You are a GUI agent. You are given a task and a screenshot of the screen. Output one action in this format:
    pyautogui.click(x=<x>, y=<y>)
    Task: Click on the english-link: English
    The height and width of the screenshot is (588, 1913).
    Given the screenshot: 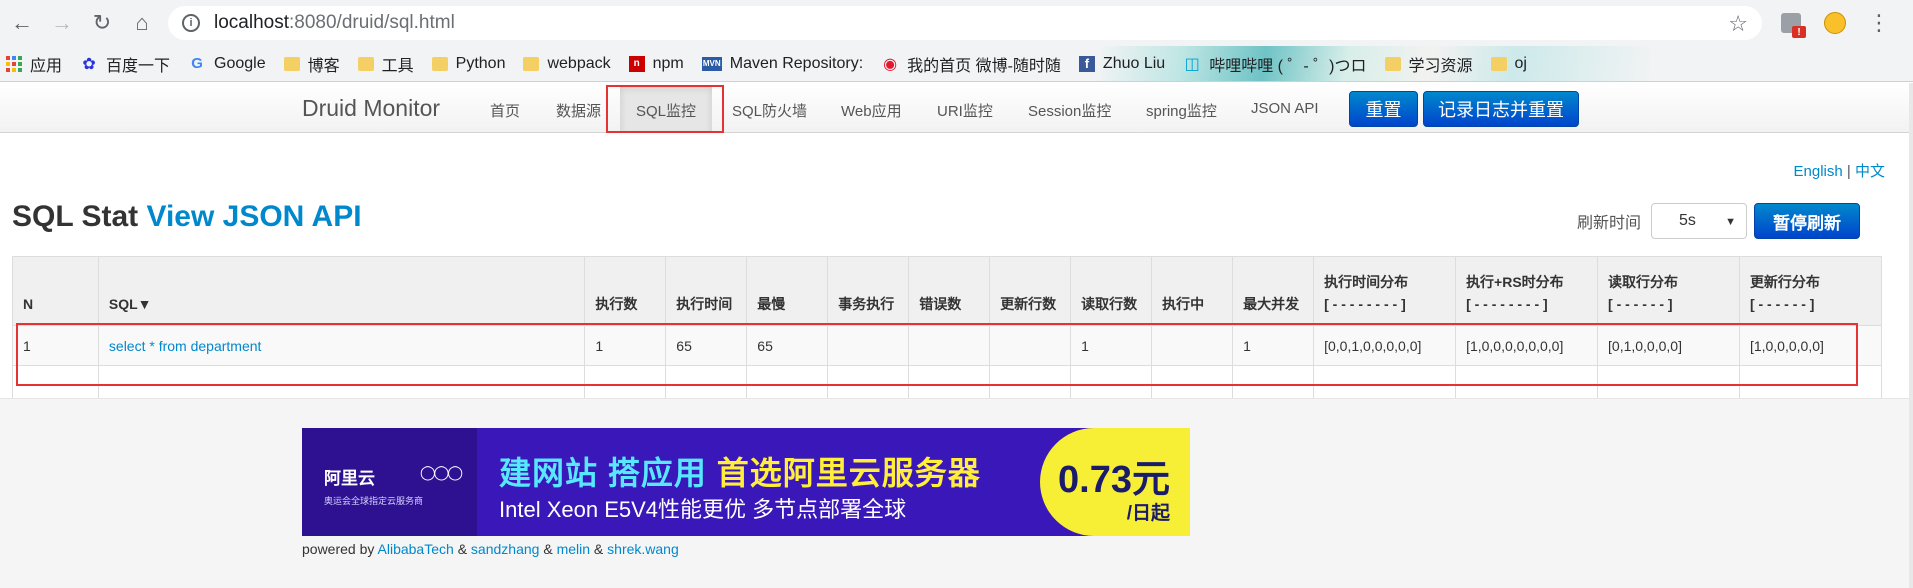 What is the action you would take?
    pyautogui.click(x=1818, y=171)
    